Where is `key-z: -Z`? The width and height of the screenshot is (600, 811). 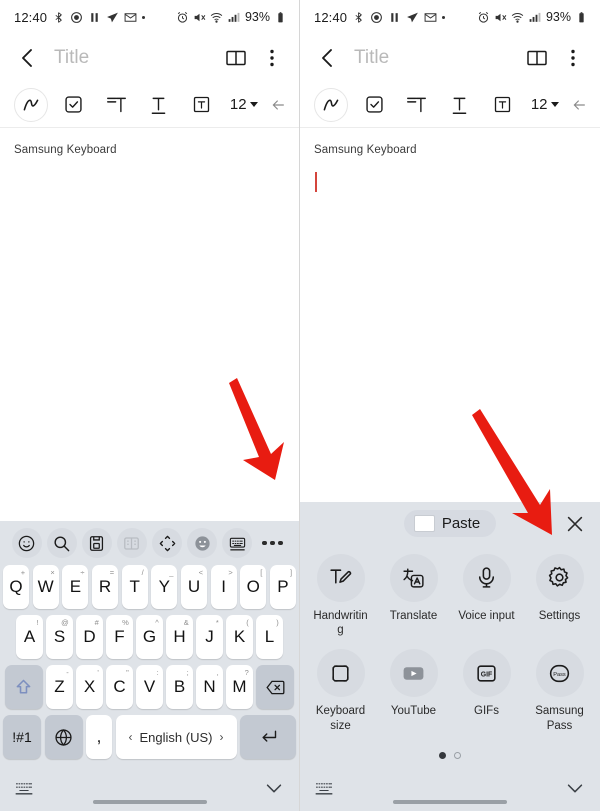 key-z: -Z is located at coordinates (59, 687).